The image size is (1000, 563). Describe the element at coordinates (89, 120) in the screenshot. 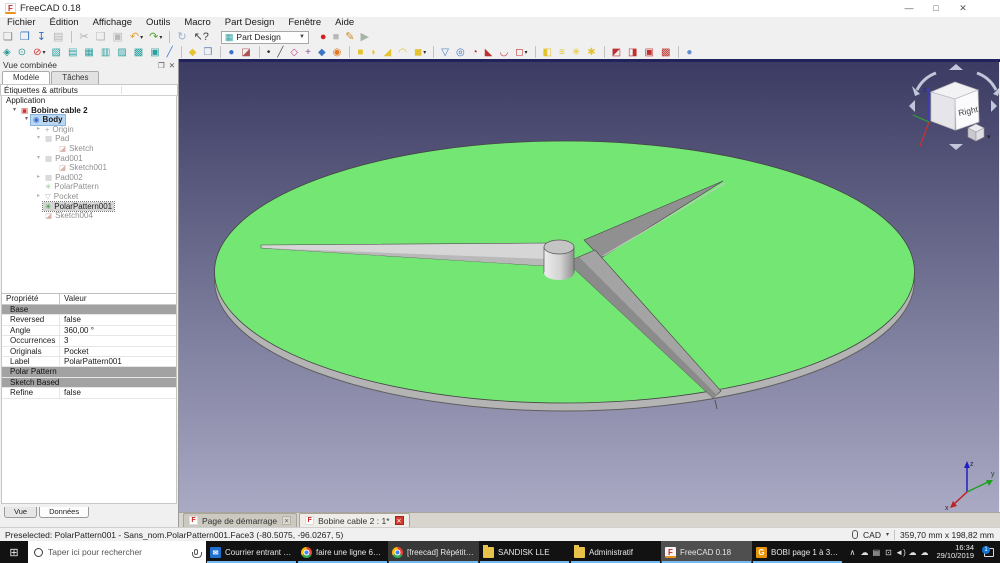

I see `tree-item-body: ▾ Body` at that location.